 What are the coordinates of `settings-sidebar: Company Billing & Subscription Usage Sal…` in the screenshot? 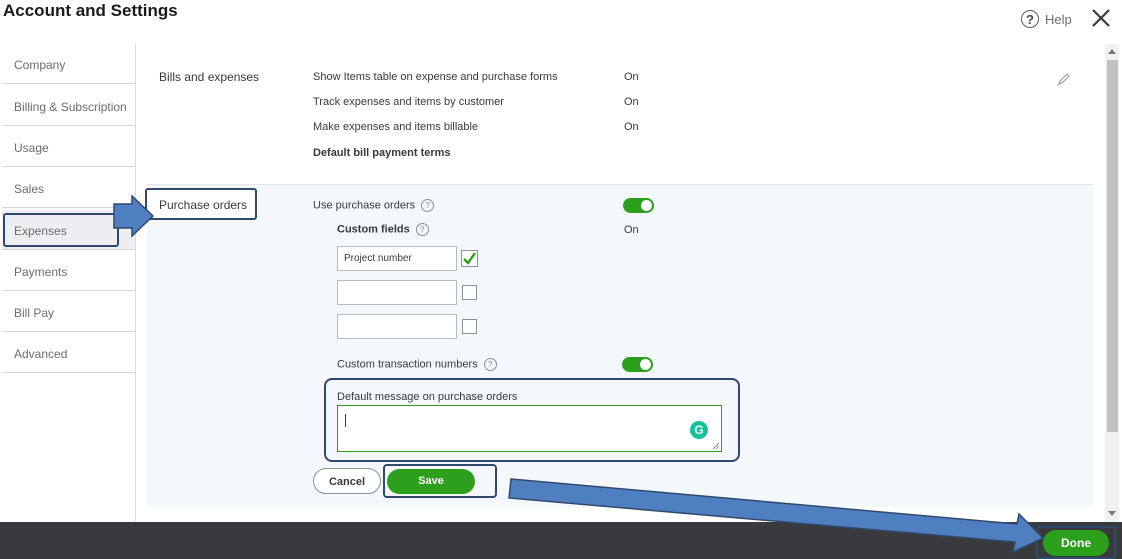 It's located at (69, 283).